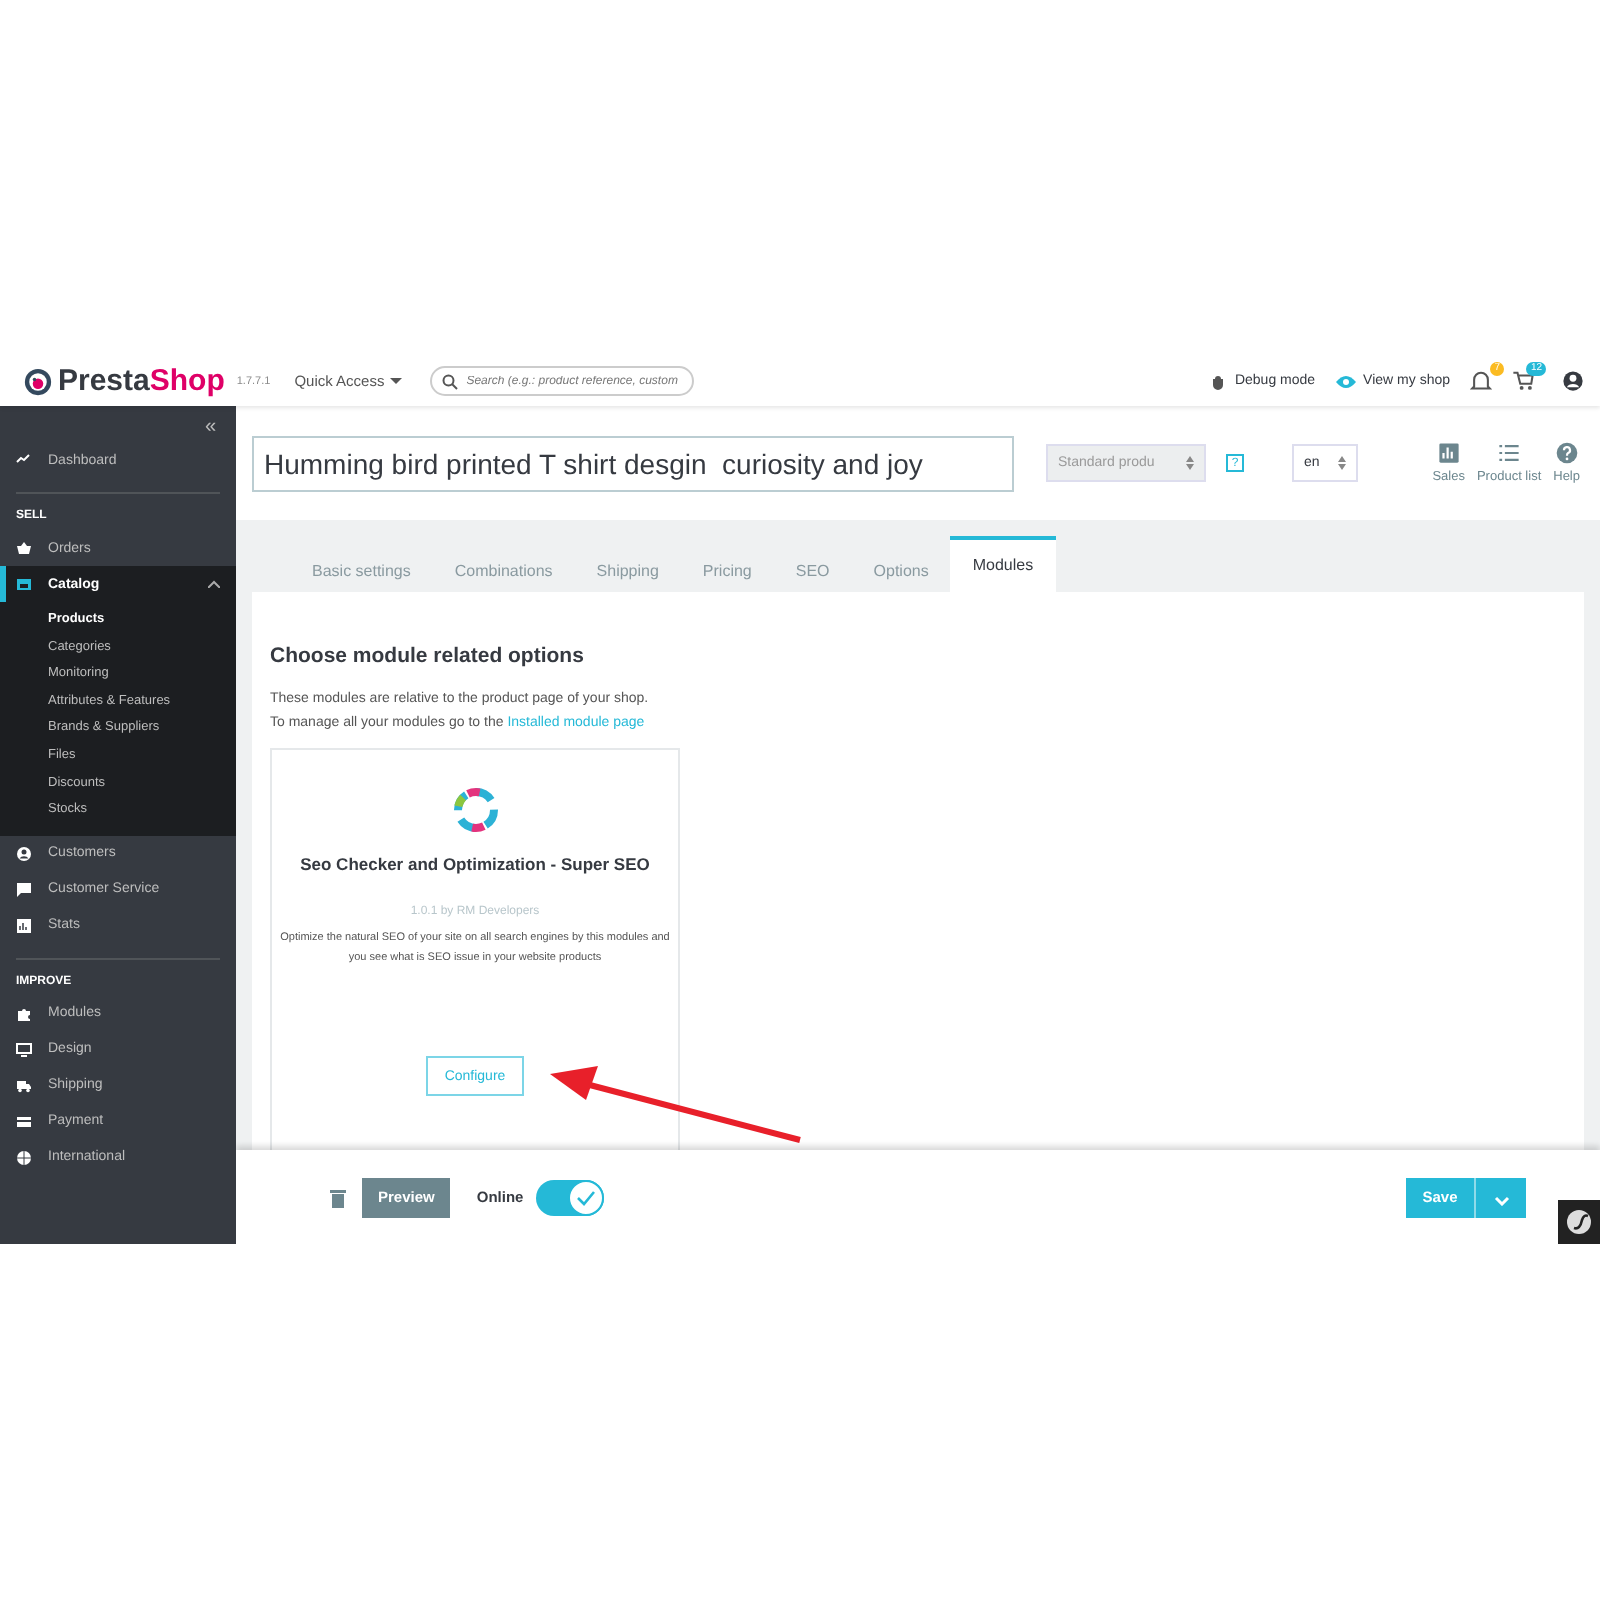 This screenshot has height=1600, width=1600. Describe the element at coordinates (1509, 453) in the screenshot. I see `list-icon` at that location.